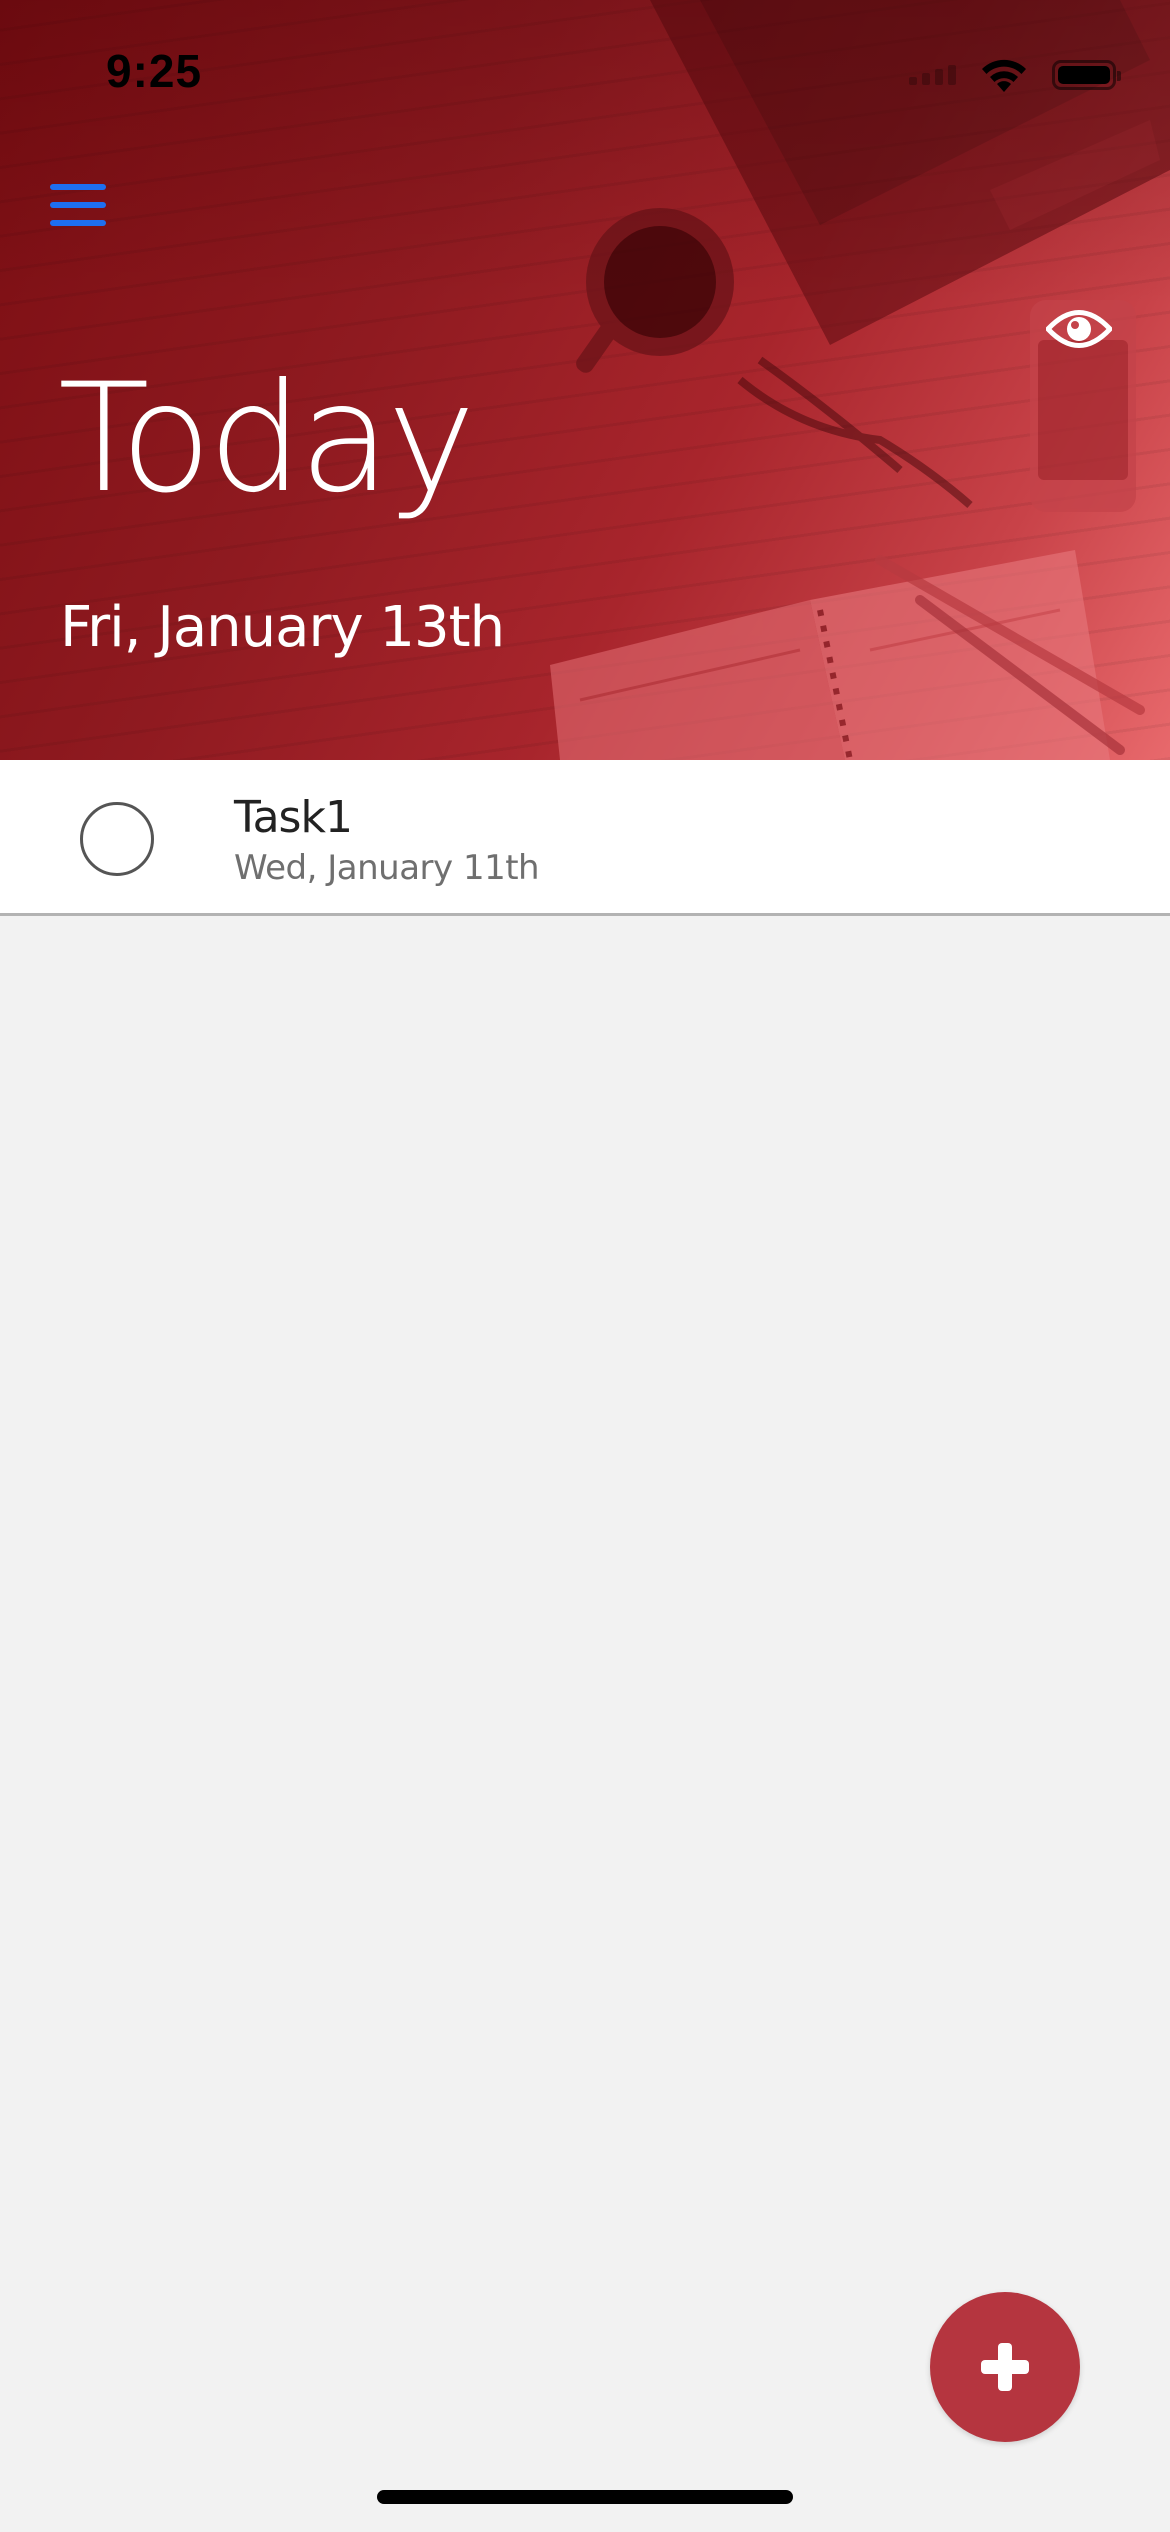  Describe the element at coordinates (117, 839) in the screenshot. I see `task-complete-checkbox` at that location.